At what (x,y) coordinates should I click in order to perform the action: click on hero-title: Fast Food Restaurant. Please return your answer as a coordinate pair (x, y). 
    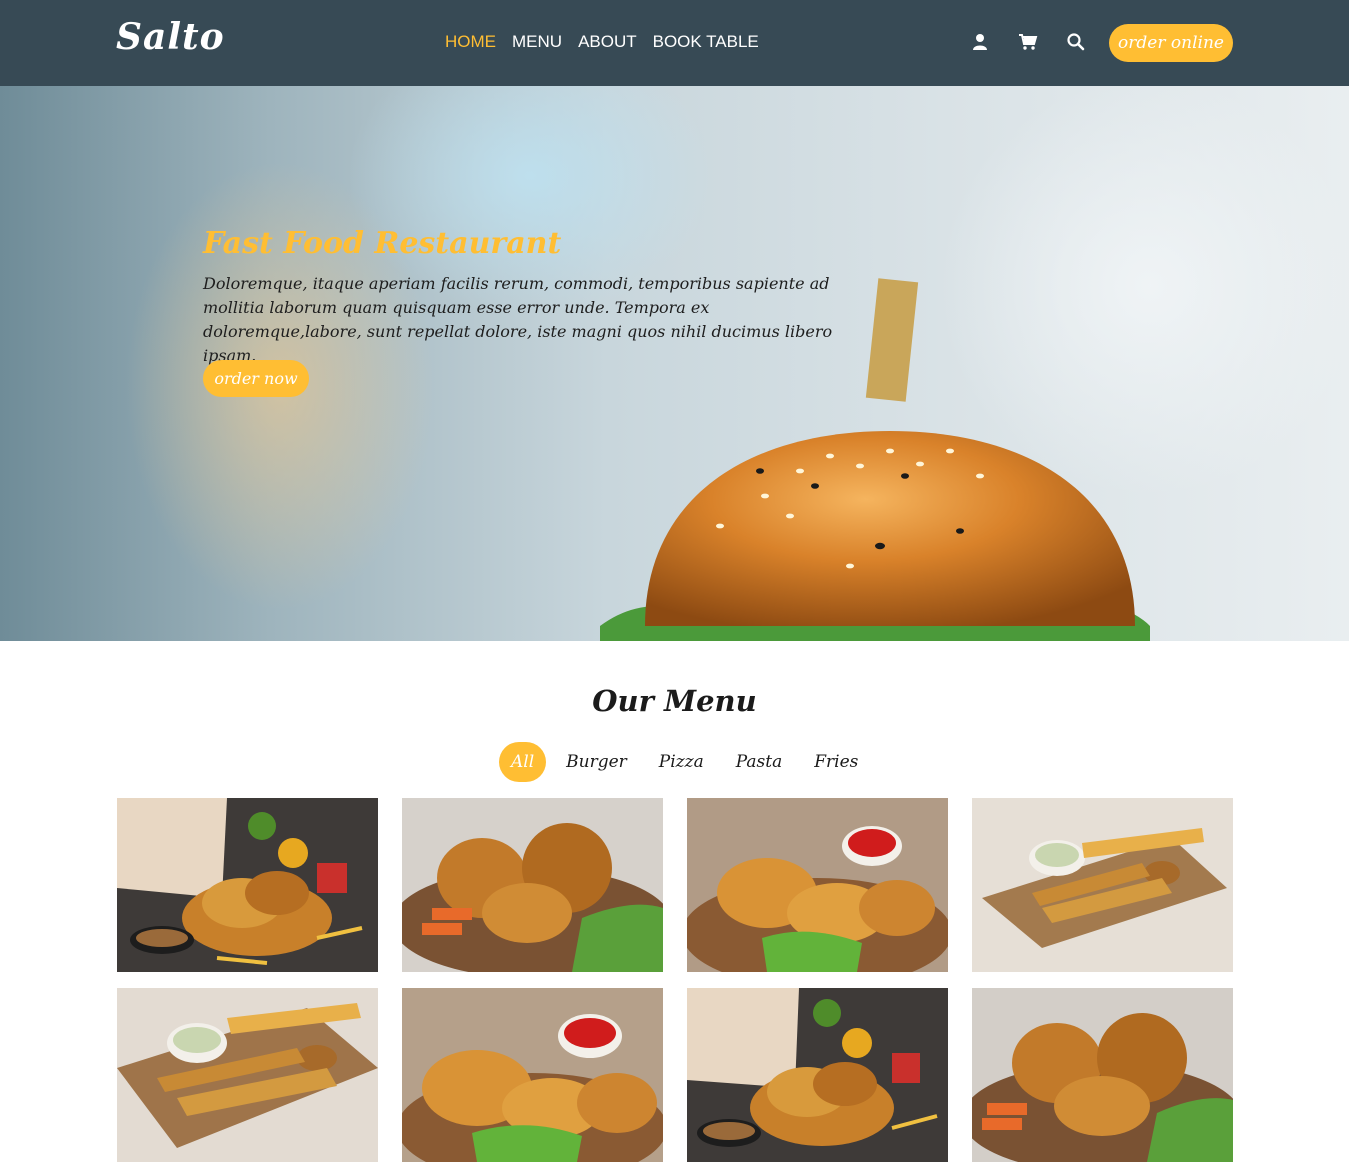
    Looking at the image, I should click on (382, 243).